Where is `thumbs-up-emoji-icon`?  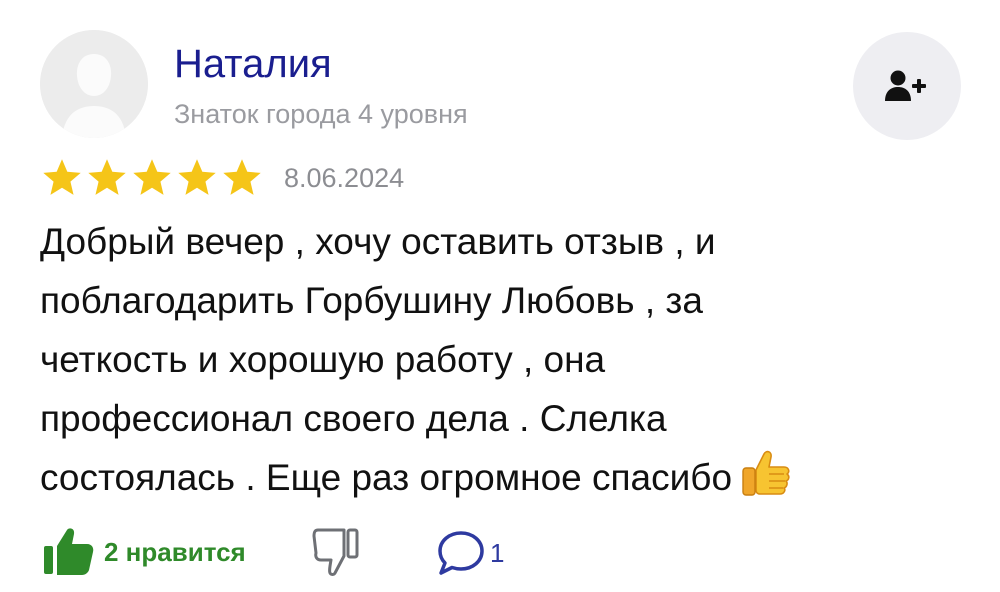
thumbs-up-emoji-icon is located at coordinates (766, 473).